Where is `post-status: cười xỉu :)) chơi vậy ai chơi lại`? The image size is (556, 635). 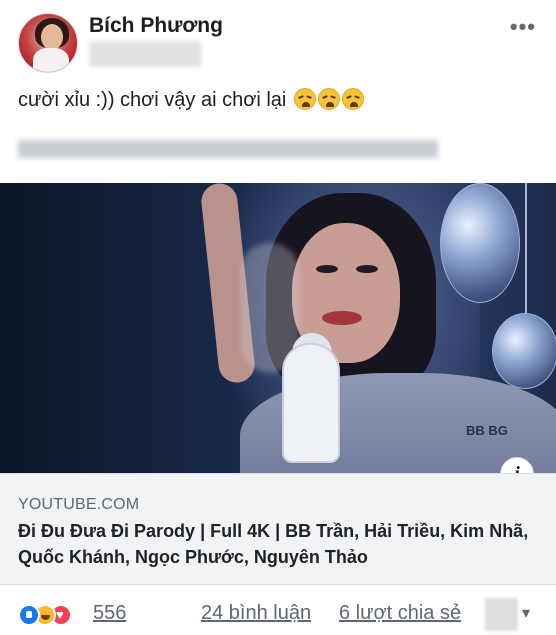
post-status: cười xỉu :)) chơi vậy ai chơi lại is located at coordinates (191, 100).